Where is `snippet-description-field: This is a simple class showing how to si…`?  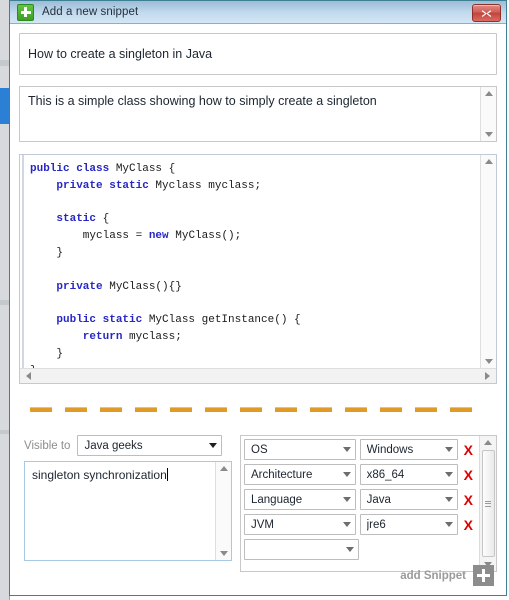
snippet-description-field: This is a simple class showing how to si… is located at coordinates (258, 114).